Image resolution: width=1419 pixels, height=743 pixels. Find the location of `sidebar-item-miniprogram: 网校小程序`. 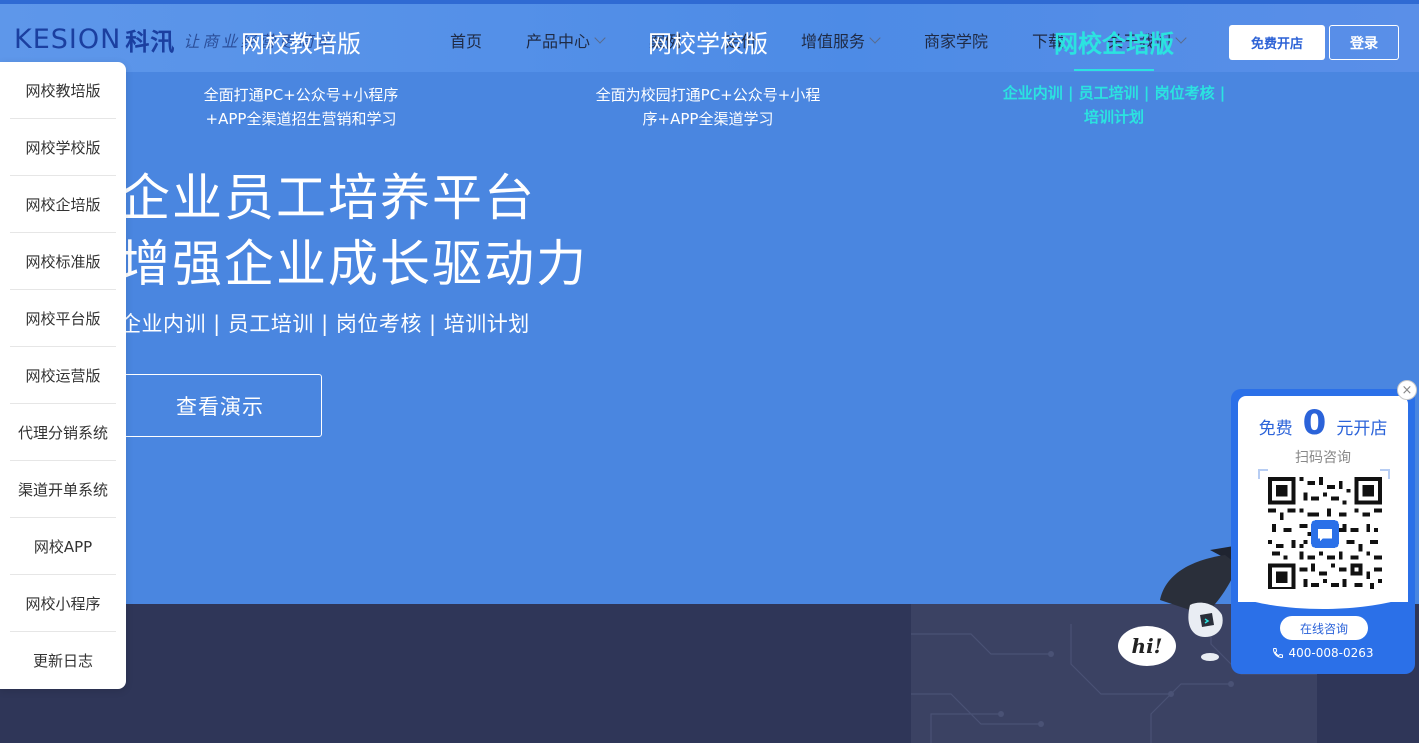

sidebar-item-miniprogram: 网校小程序 is located at coordinates (63, 603).